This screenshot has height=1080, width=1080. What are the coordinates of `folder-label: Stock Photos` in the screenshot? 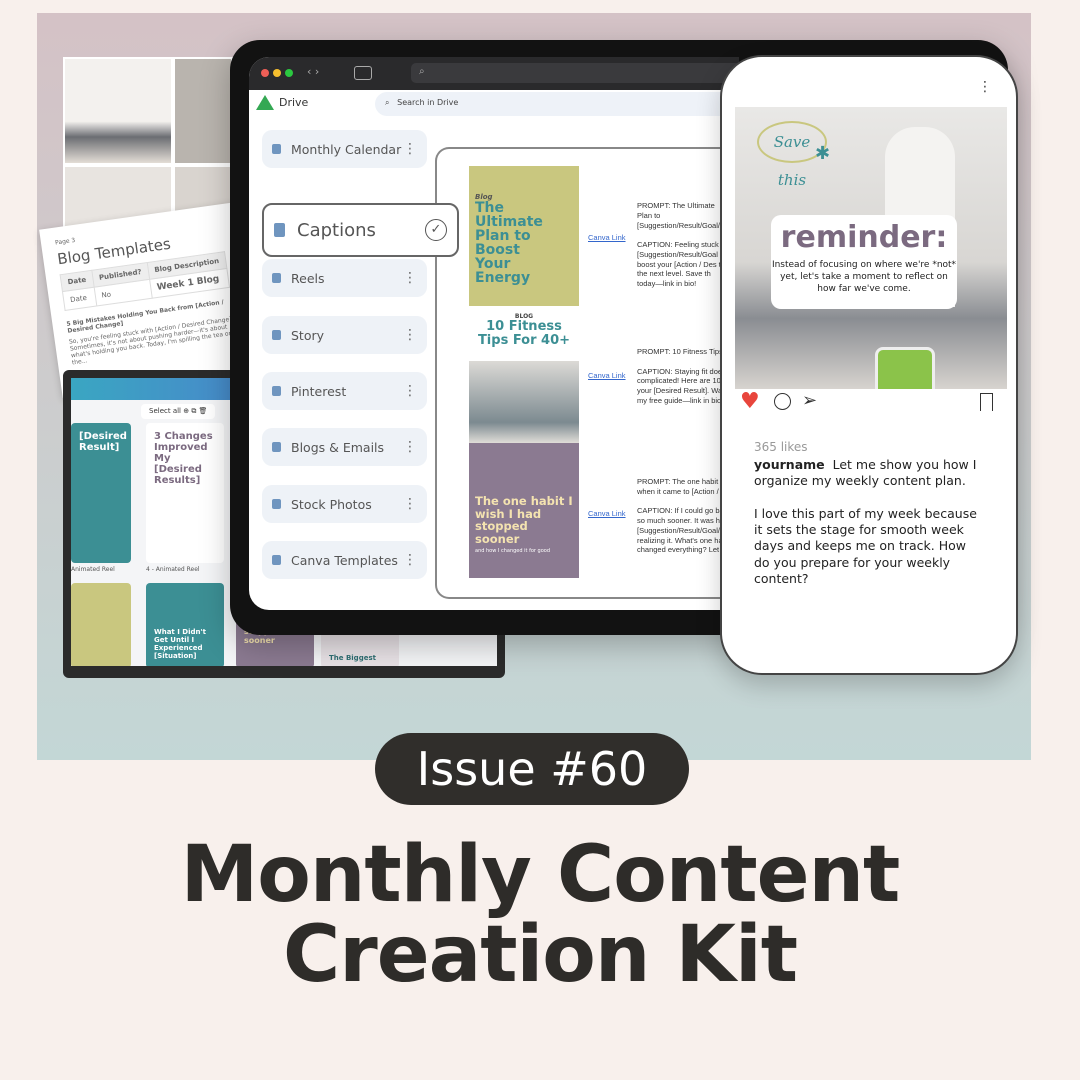 It's located at (331, 504).